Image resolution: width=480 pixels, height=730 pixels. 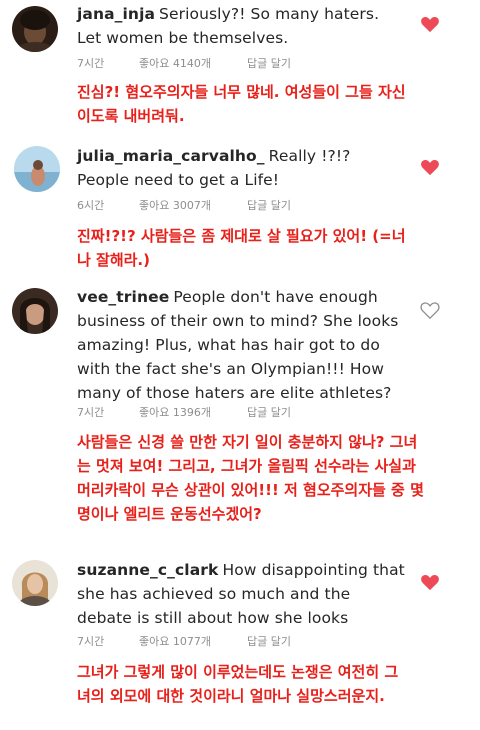 I want to click on comment-meta: 7시간 좋아요 4140개 답글 달기, so click(x=184, y=63).